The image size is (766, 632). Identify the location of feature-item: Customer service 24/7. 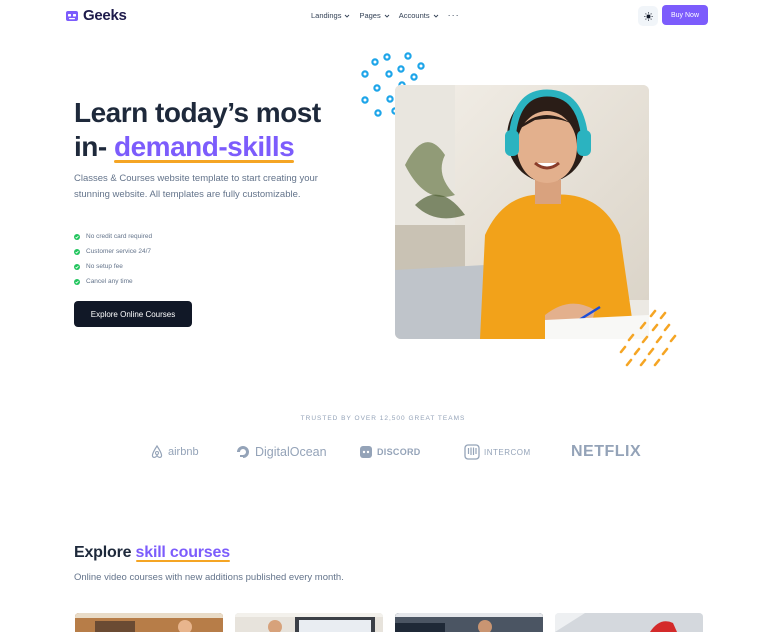
(113, 251).